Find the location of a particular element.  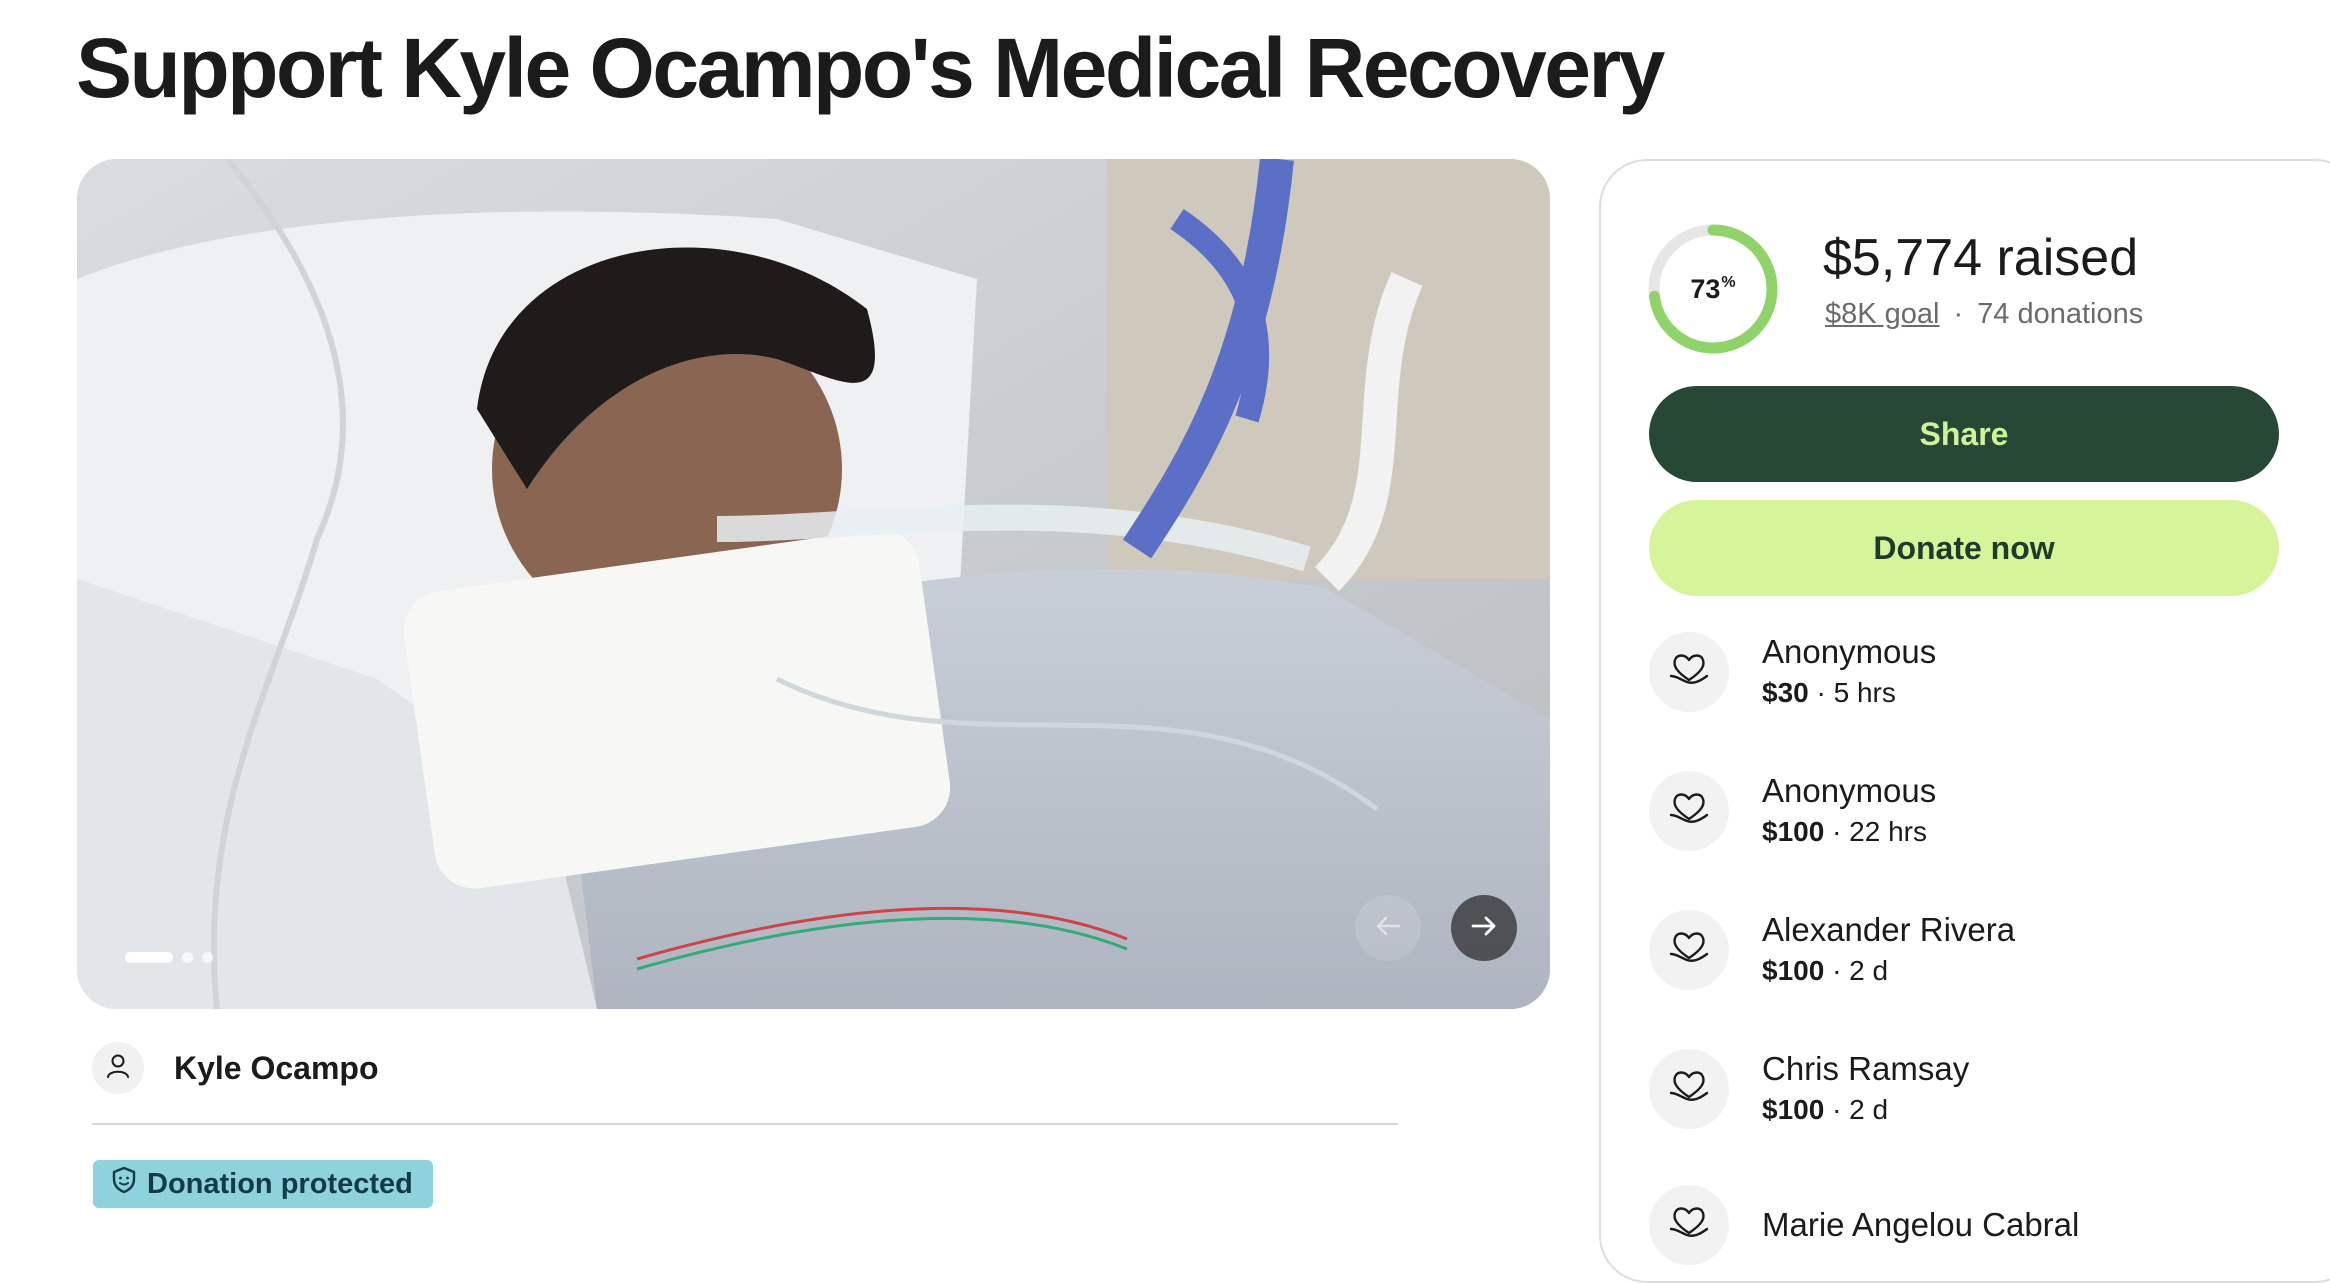

shield-icon is located at coordinates (124, 1184).